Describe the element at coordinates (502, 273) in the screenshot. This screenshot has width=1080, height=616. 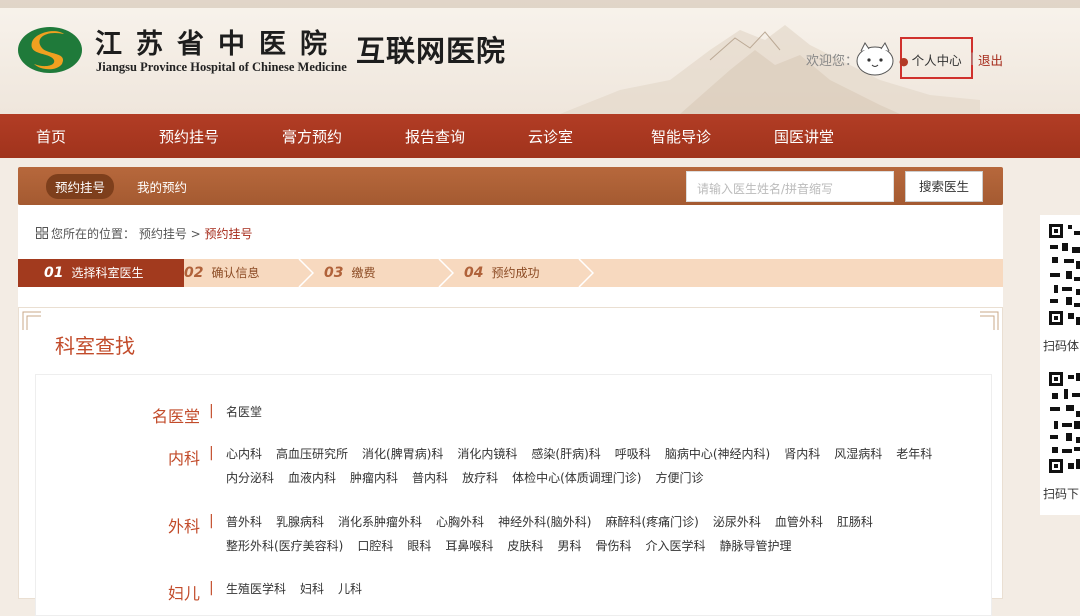
I see `step-4: 04 预约成功` at that location.